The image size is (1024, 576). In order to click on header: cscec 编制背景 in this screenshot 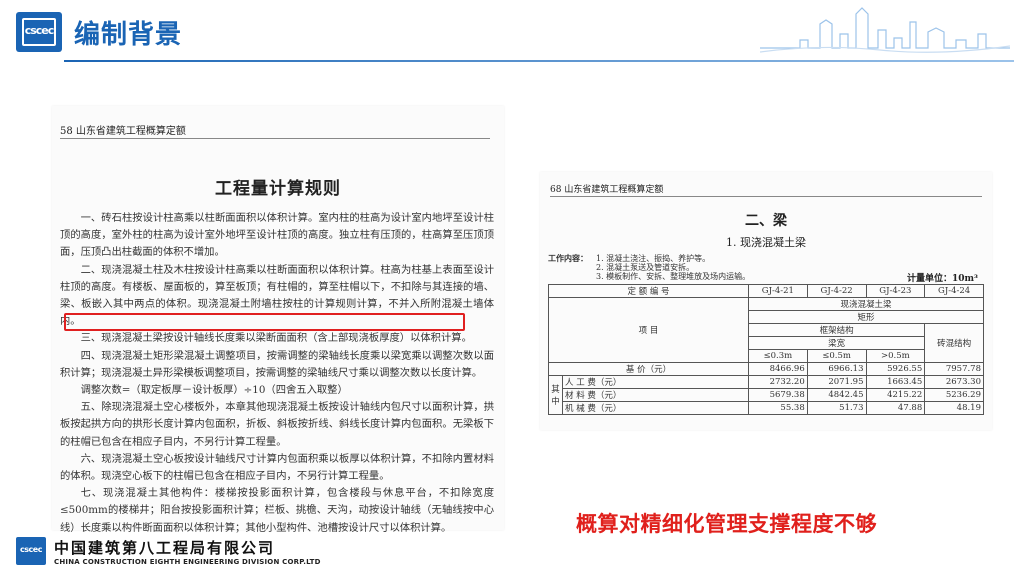, I will do `click(512, 35)`.